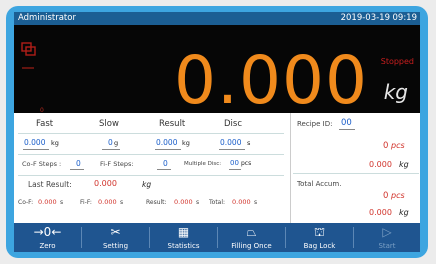  Describe the element at coordinates (319, 246) in the screenshot. I see `bag-lock-label: Bag Lock` at that location.